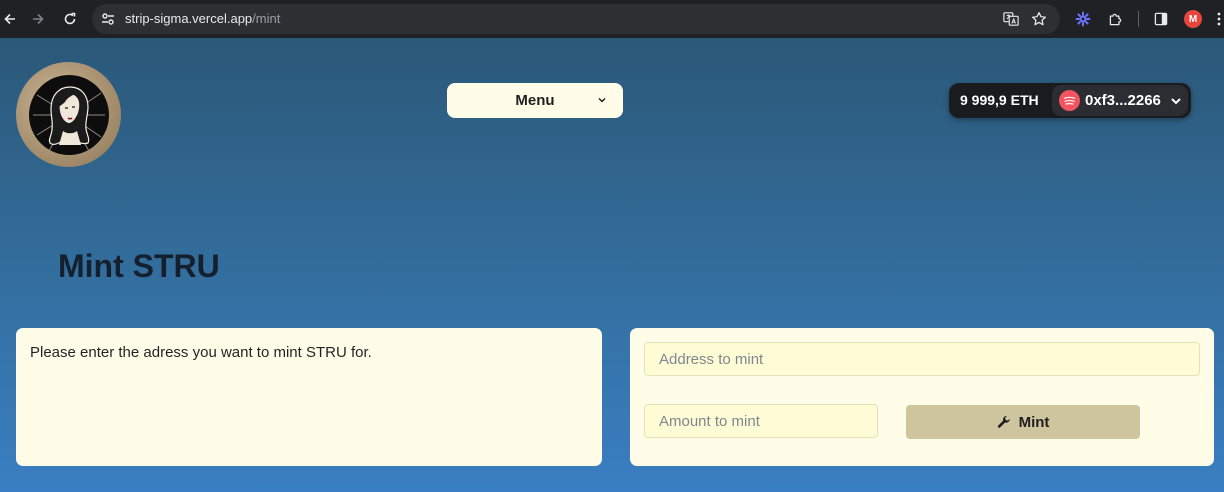 The image size is (1224, 492). I want to click on account-address: 0xf3...2266, so click(1123, 100).